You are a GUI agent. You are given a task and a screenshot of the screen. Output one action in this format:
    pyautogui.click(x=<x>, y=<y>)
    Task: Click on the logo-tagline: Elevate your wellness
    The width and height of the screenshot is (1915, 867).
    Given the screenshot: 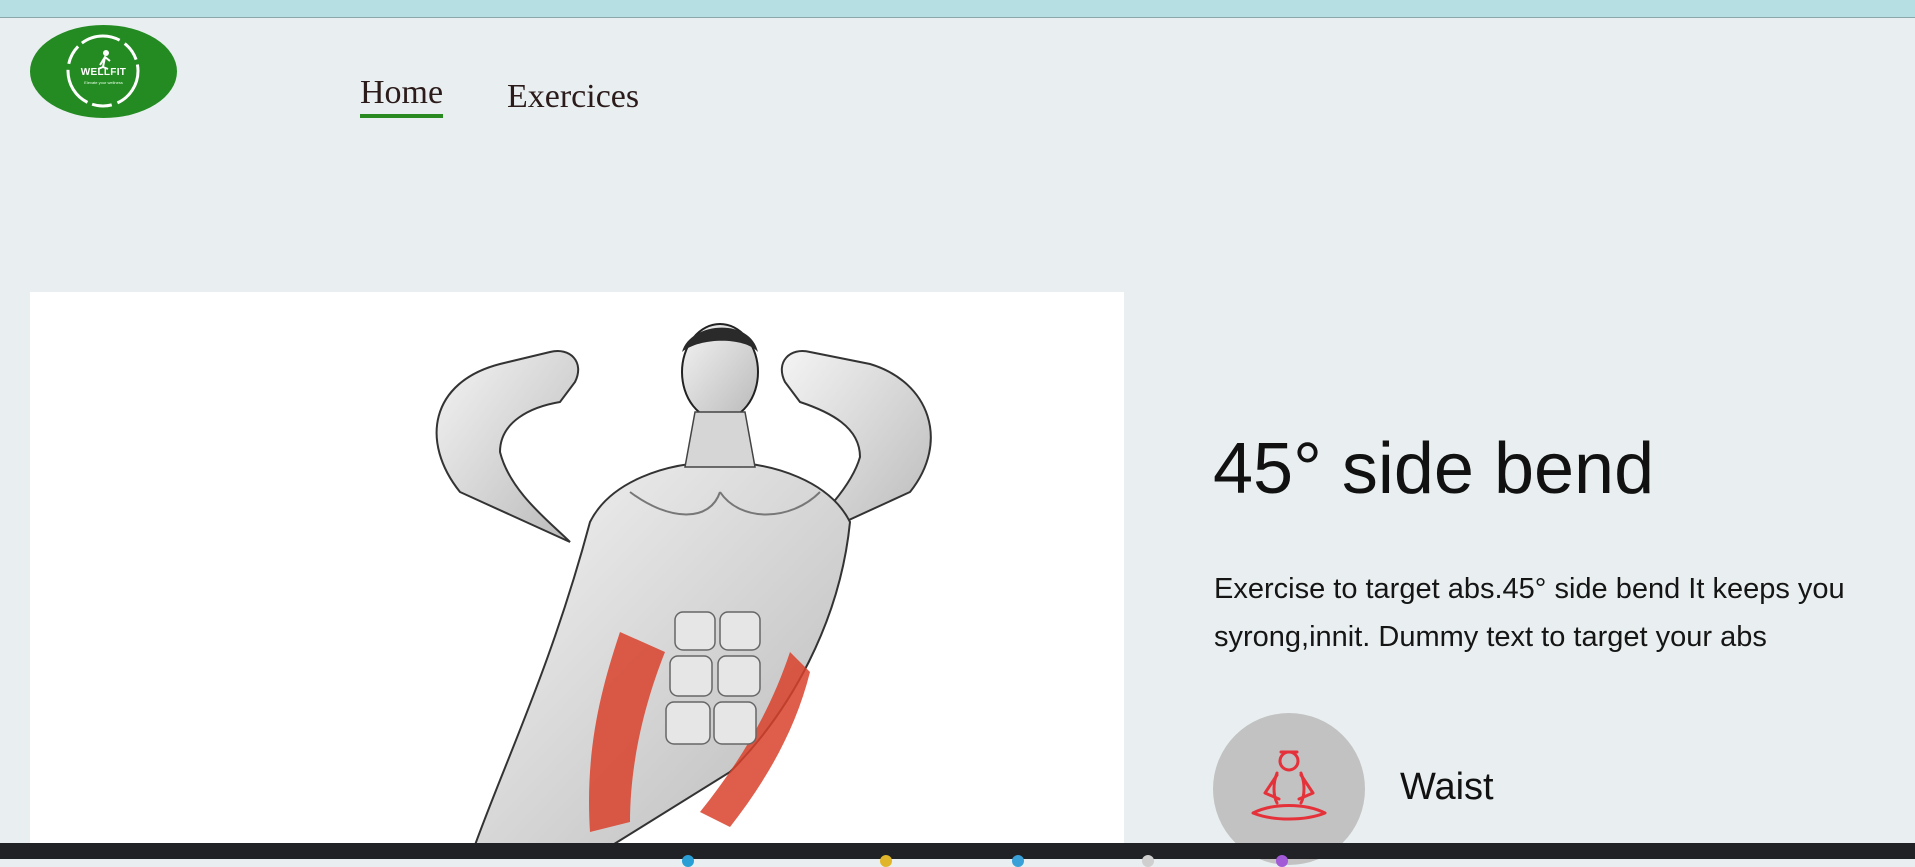 What is the action you would take?
    pyautogui.click(x=103, y=82)
    